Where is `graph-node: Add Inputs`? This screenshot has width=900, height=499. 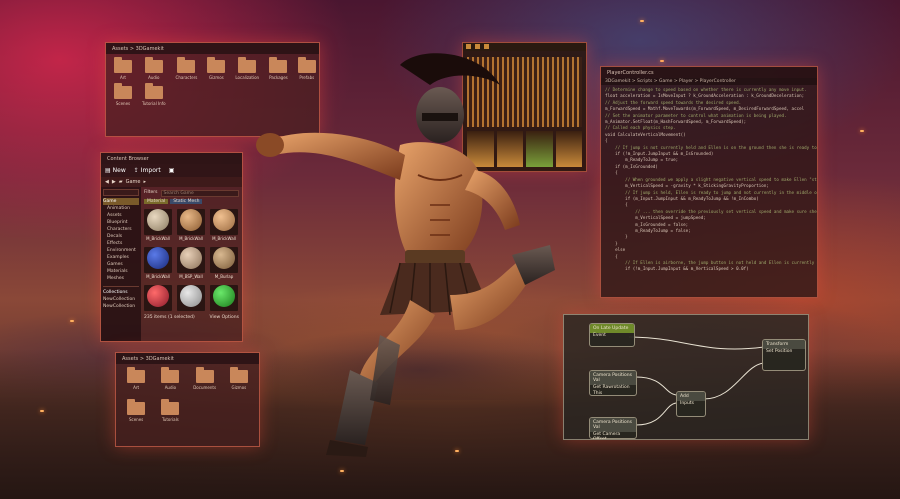
graph-node: Add Inputs is located at coordinates (691, 404).